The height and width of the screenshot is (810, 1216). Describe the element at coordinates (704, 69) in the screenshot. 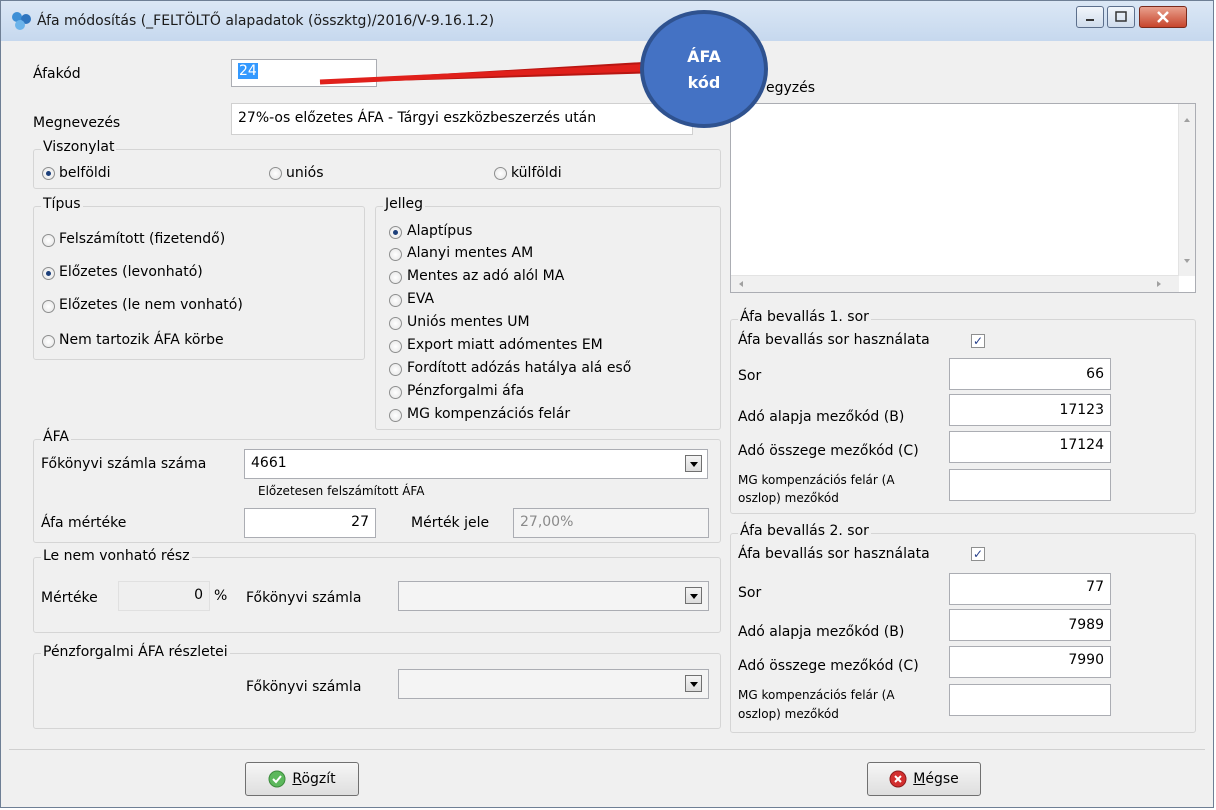

I see `afa-kod-callout: ÁFA kód` at that location.